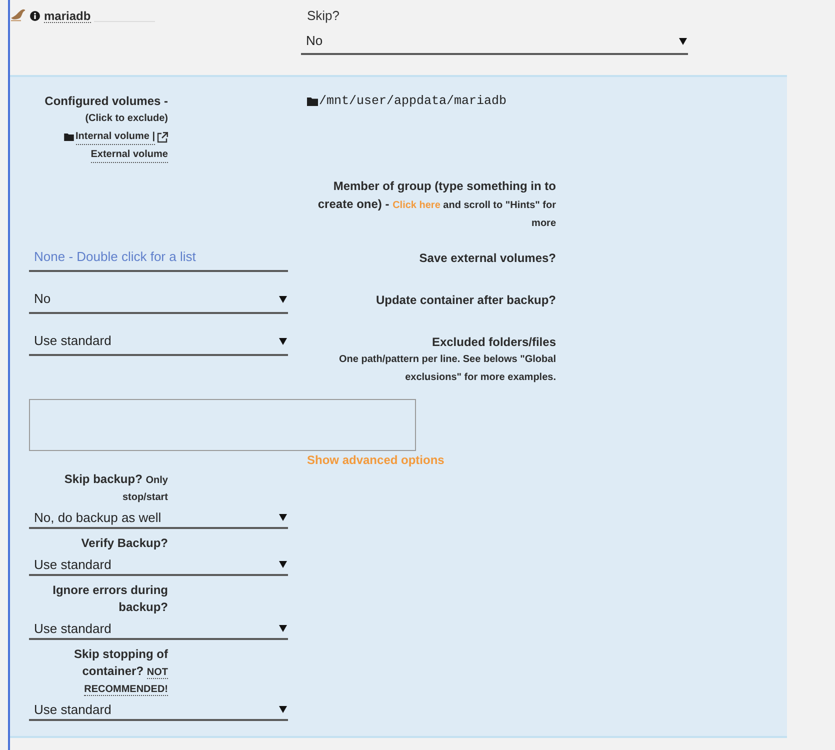 This screenshot has height=750, width=835. Describe the element at coordinates (67, 15) in the screenshot. I see `container-name: mariadb` at that location.